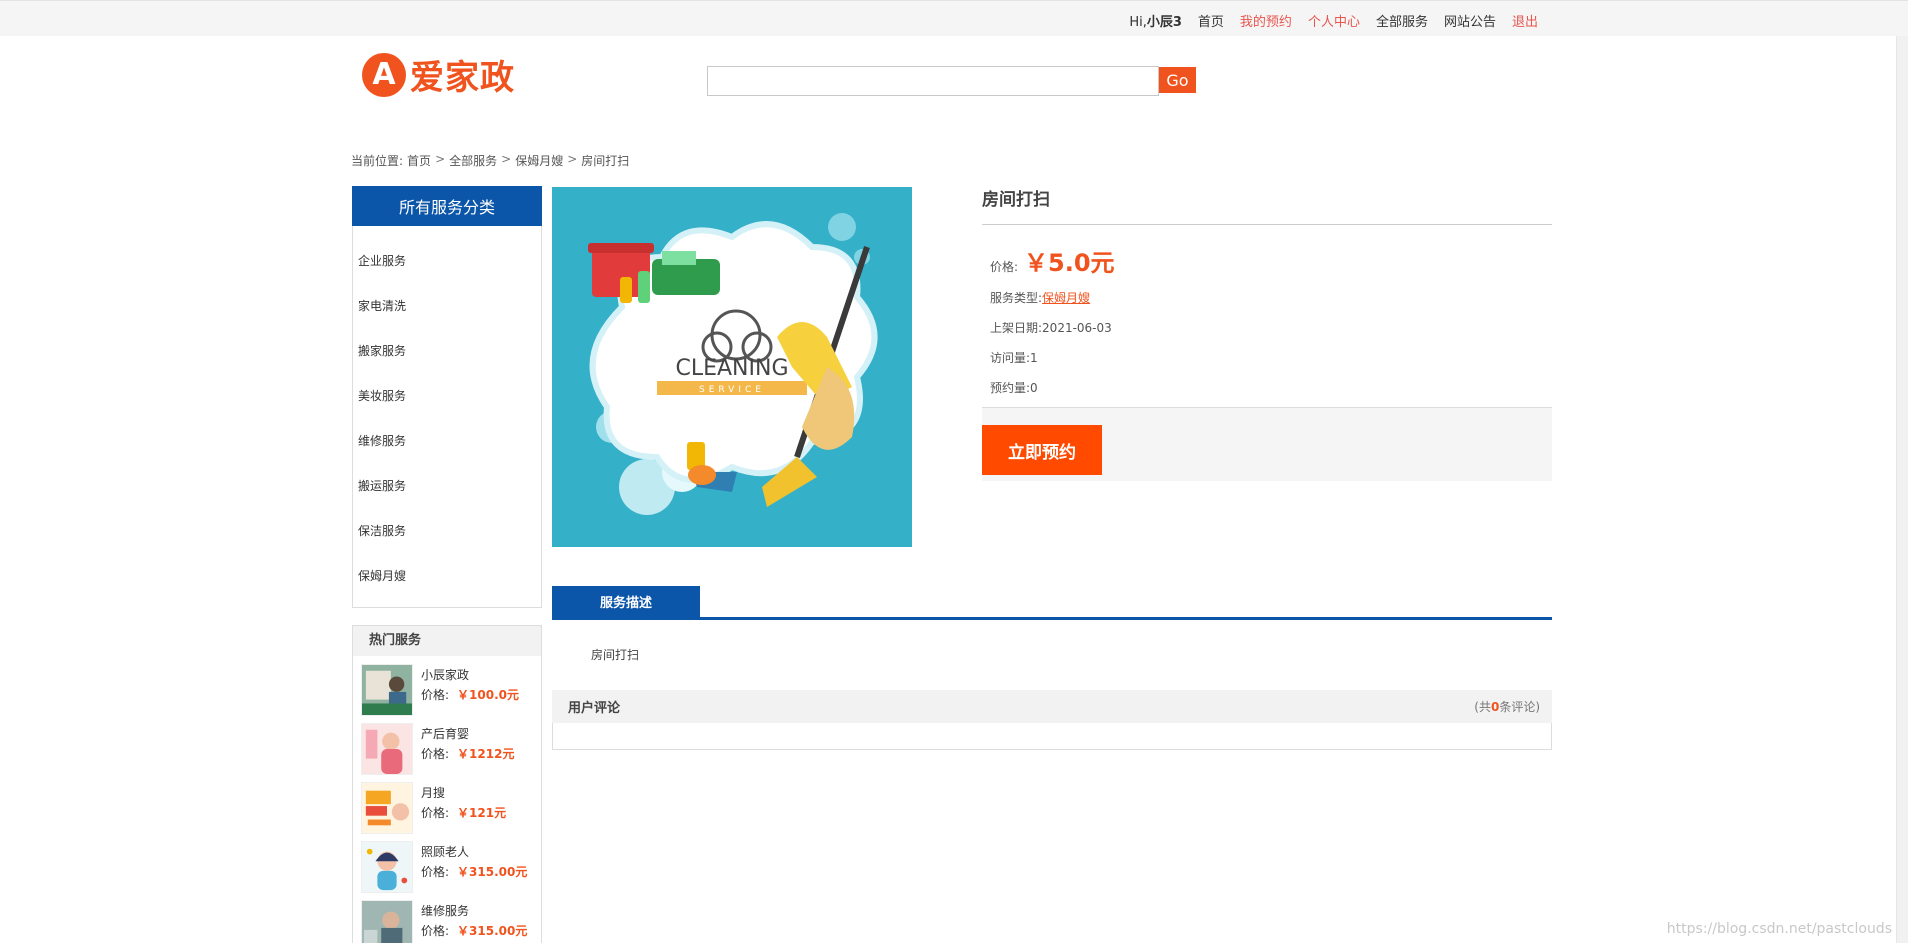 This screenshot has height=943, width=1908. I want to click on listing-date-row: 上架日期:2021-06-03, so click(1271, 328).